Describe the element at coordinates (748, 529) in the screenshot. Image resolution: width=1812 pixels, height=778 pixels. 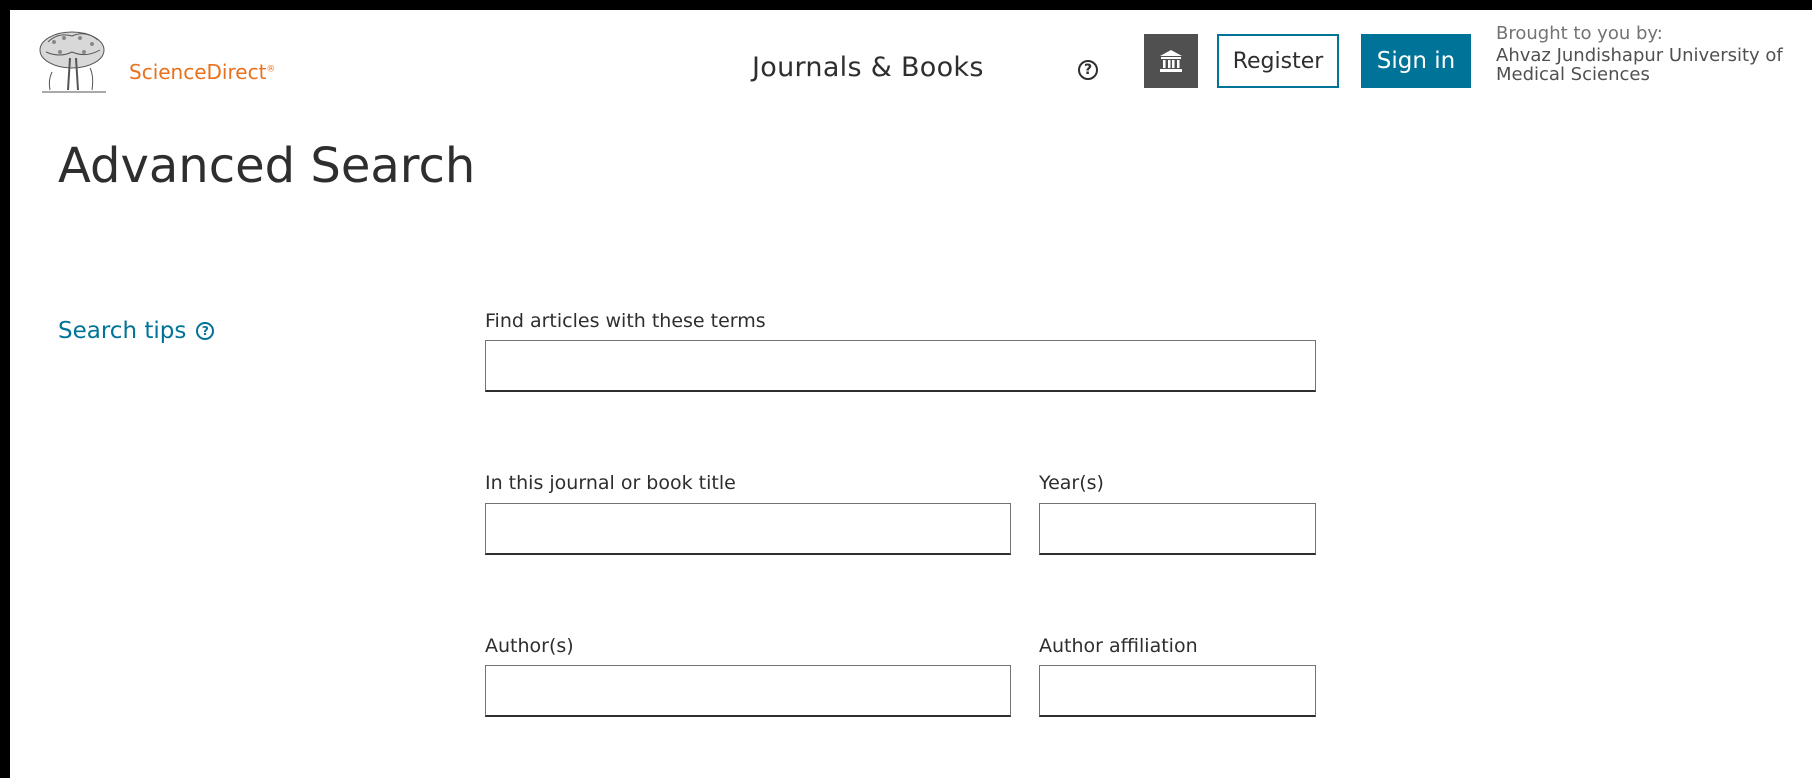
I see `journal-title-input` at that location.